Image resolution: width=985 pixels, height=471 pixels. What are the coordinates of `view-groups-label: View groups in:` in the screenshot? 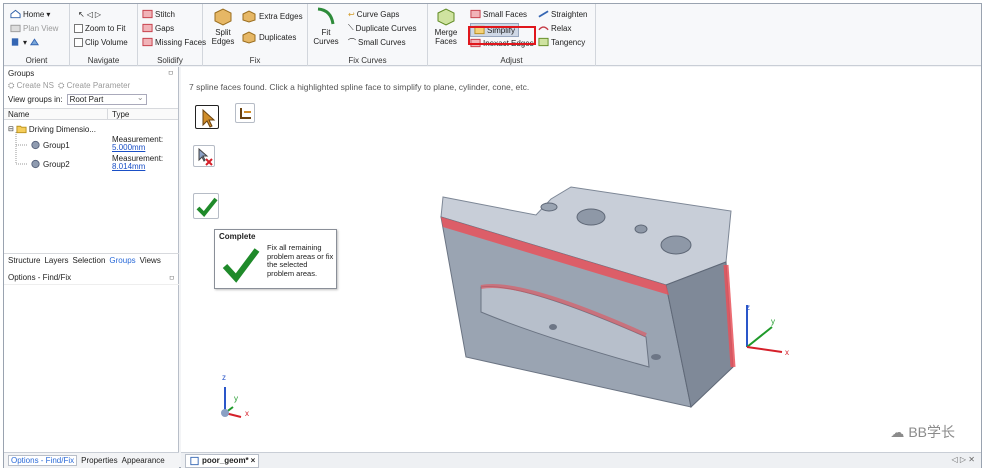 It's located at (35, 99).